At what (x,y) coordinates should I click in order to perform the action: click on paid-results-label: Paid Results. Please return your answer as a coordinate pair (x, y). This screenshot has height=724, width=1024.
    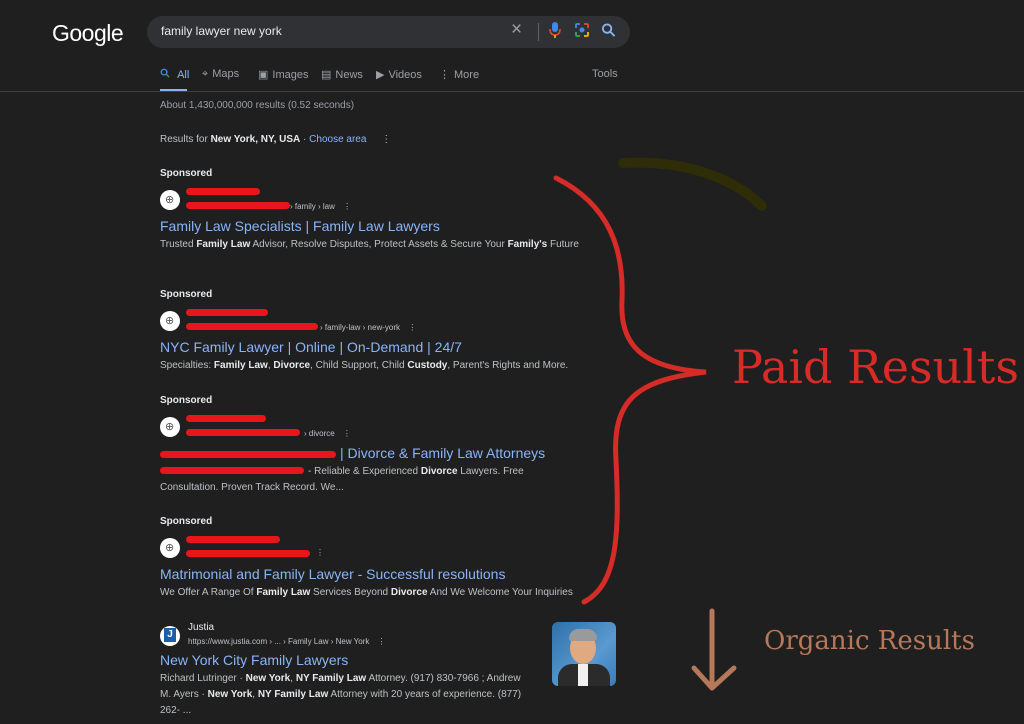
    Looking at the image, I should click on (875, 367).